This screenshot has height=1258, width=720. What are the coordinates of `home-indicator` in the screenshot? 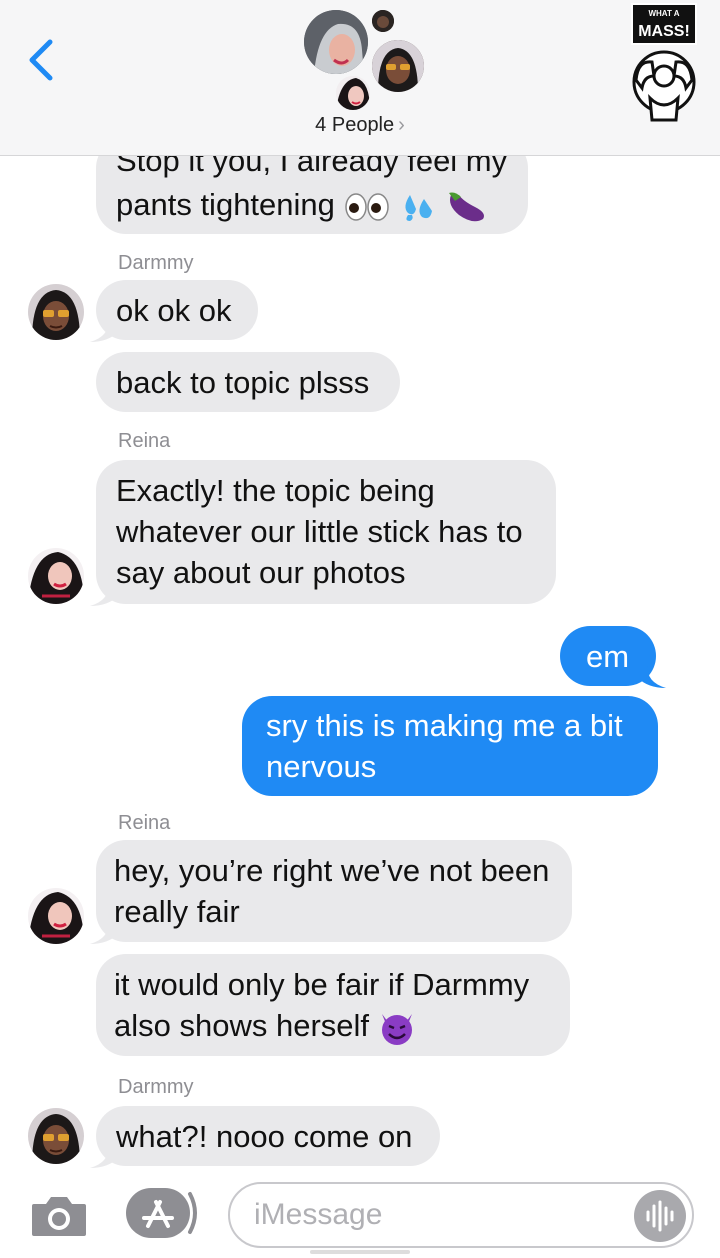 It's located at (360, 1252).